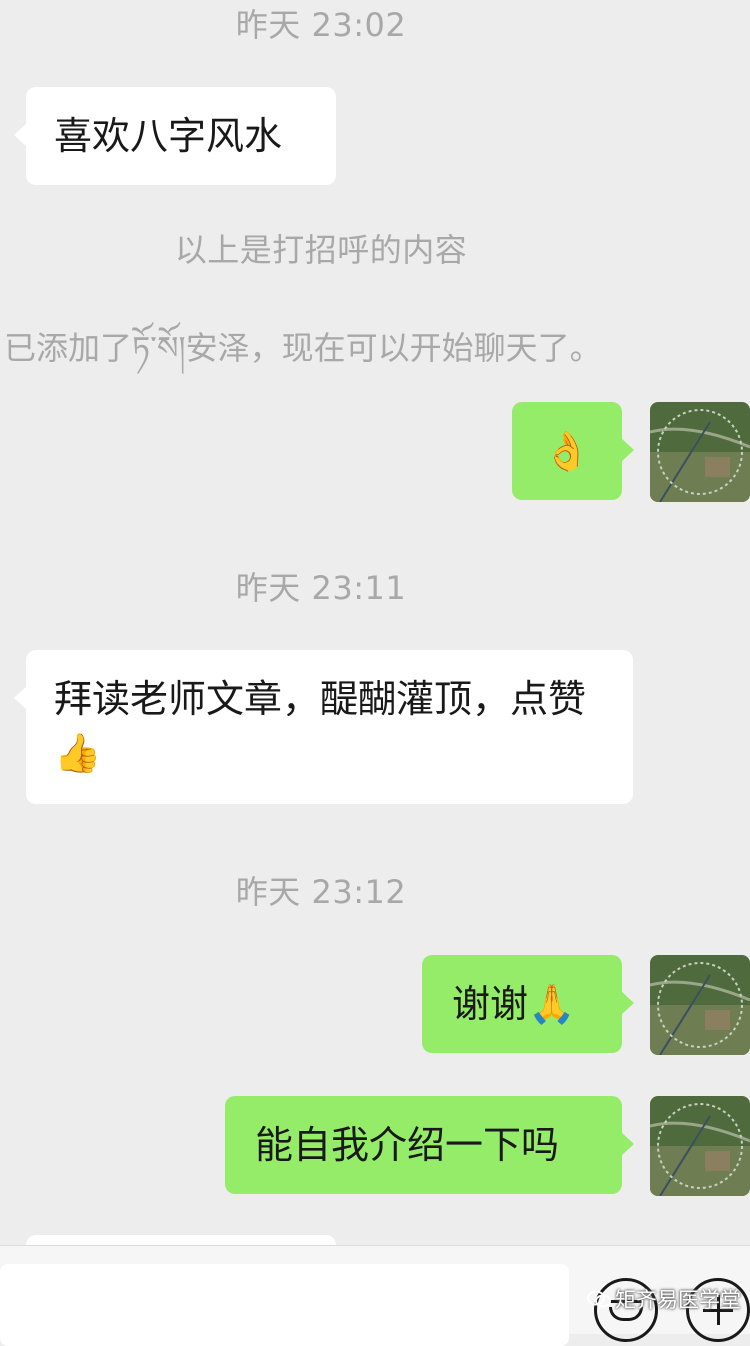 The image size is (750, 1346). Describe the element at coordinates (321, 250) in the screenshot. I see `system-notice-greeting: 以上是打招呼的内容` at that location.